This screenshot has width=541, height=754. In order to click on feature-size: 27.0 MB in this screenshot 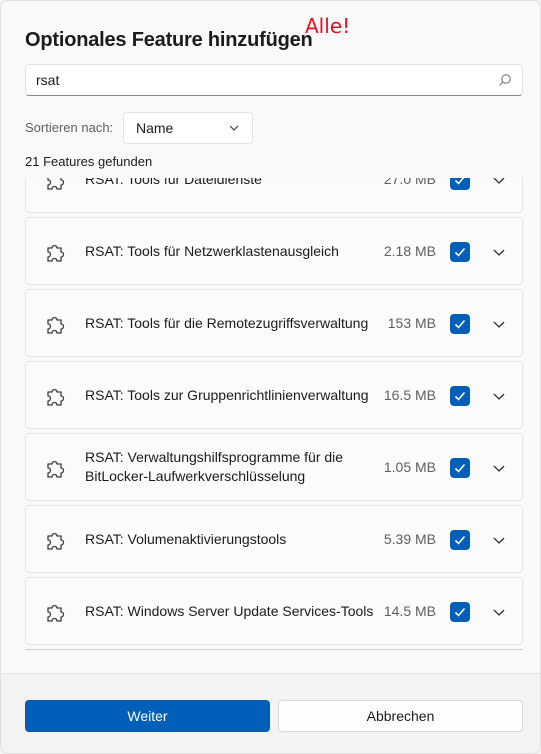, I will do `click(409, 182)`.